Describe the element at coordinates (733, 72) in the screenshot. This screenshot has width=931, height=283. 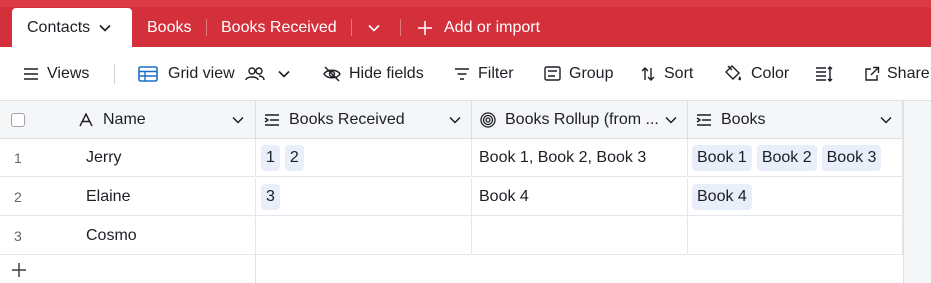
I see `paint-bucket-icon` at that location.